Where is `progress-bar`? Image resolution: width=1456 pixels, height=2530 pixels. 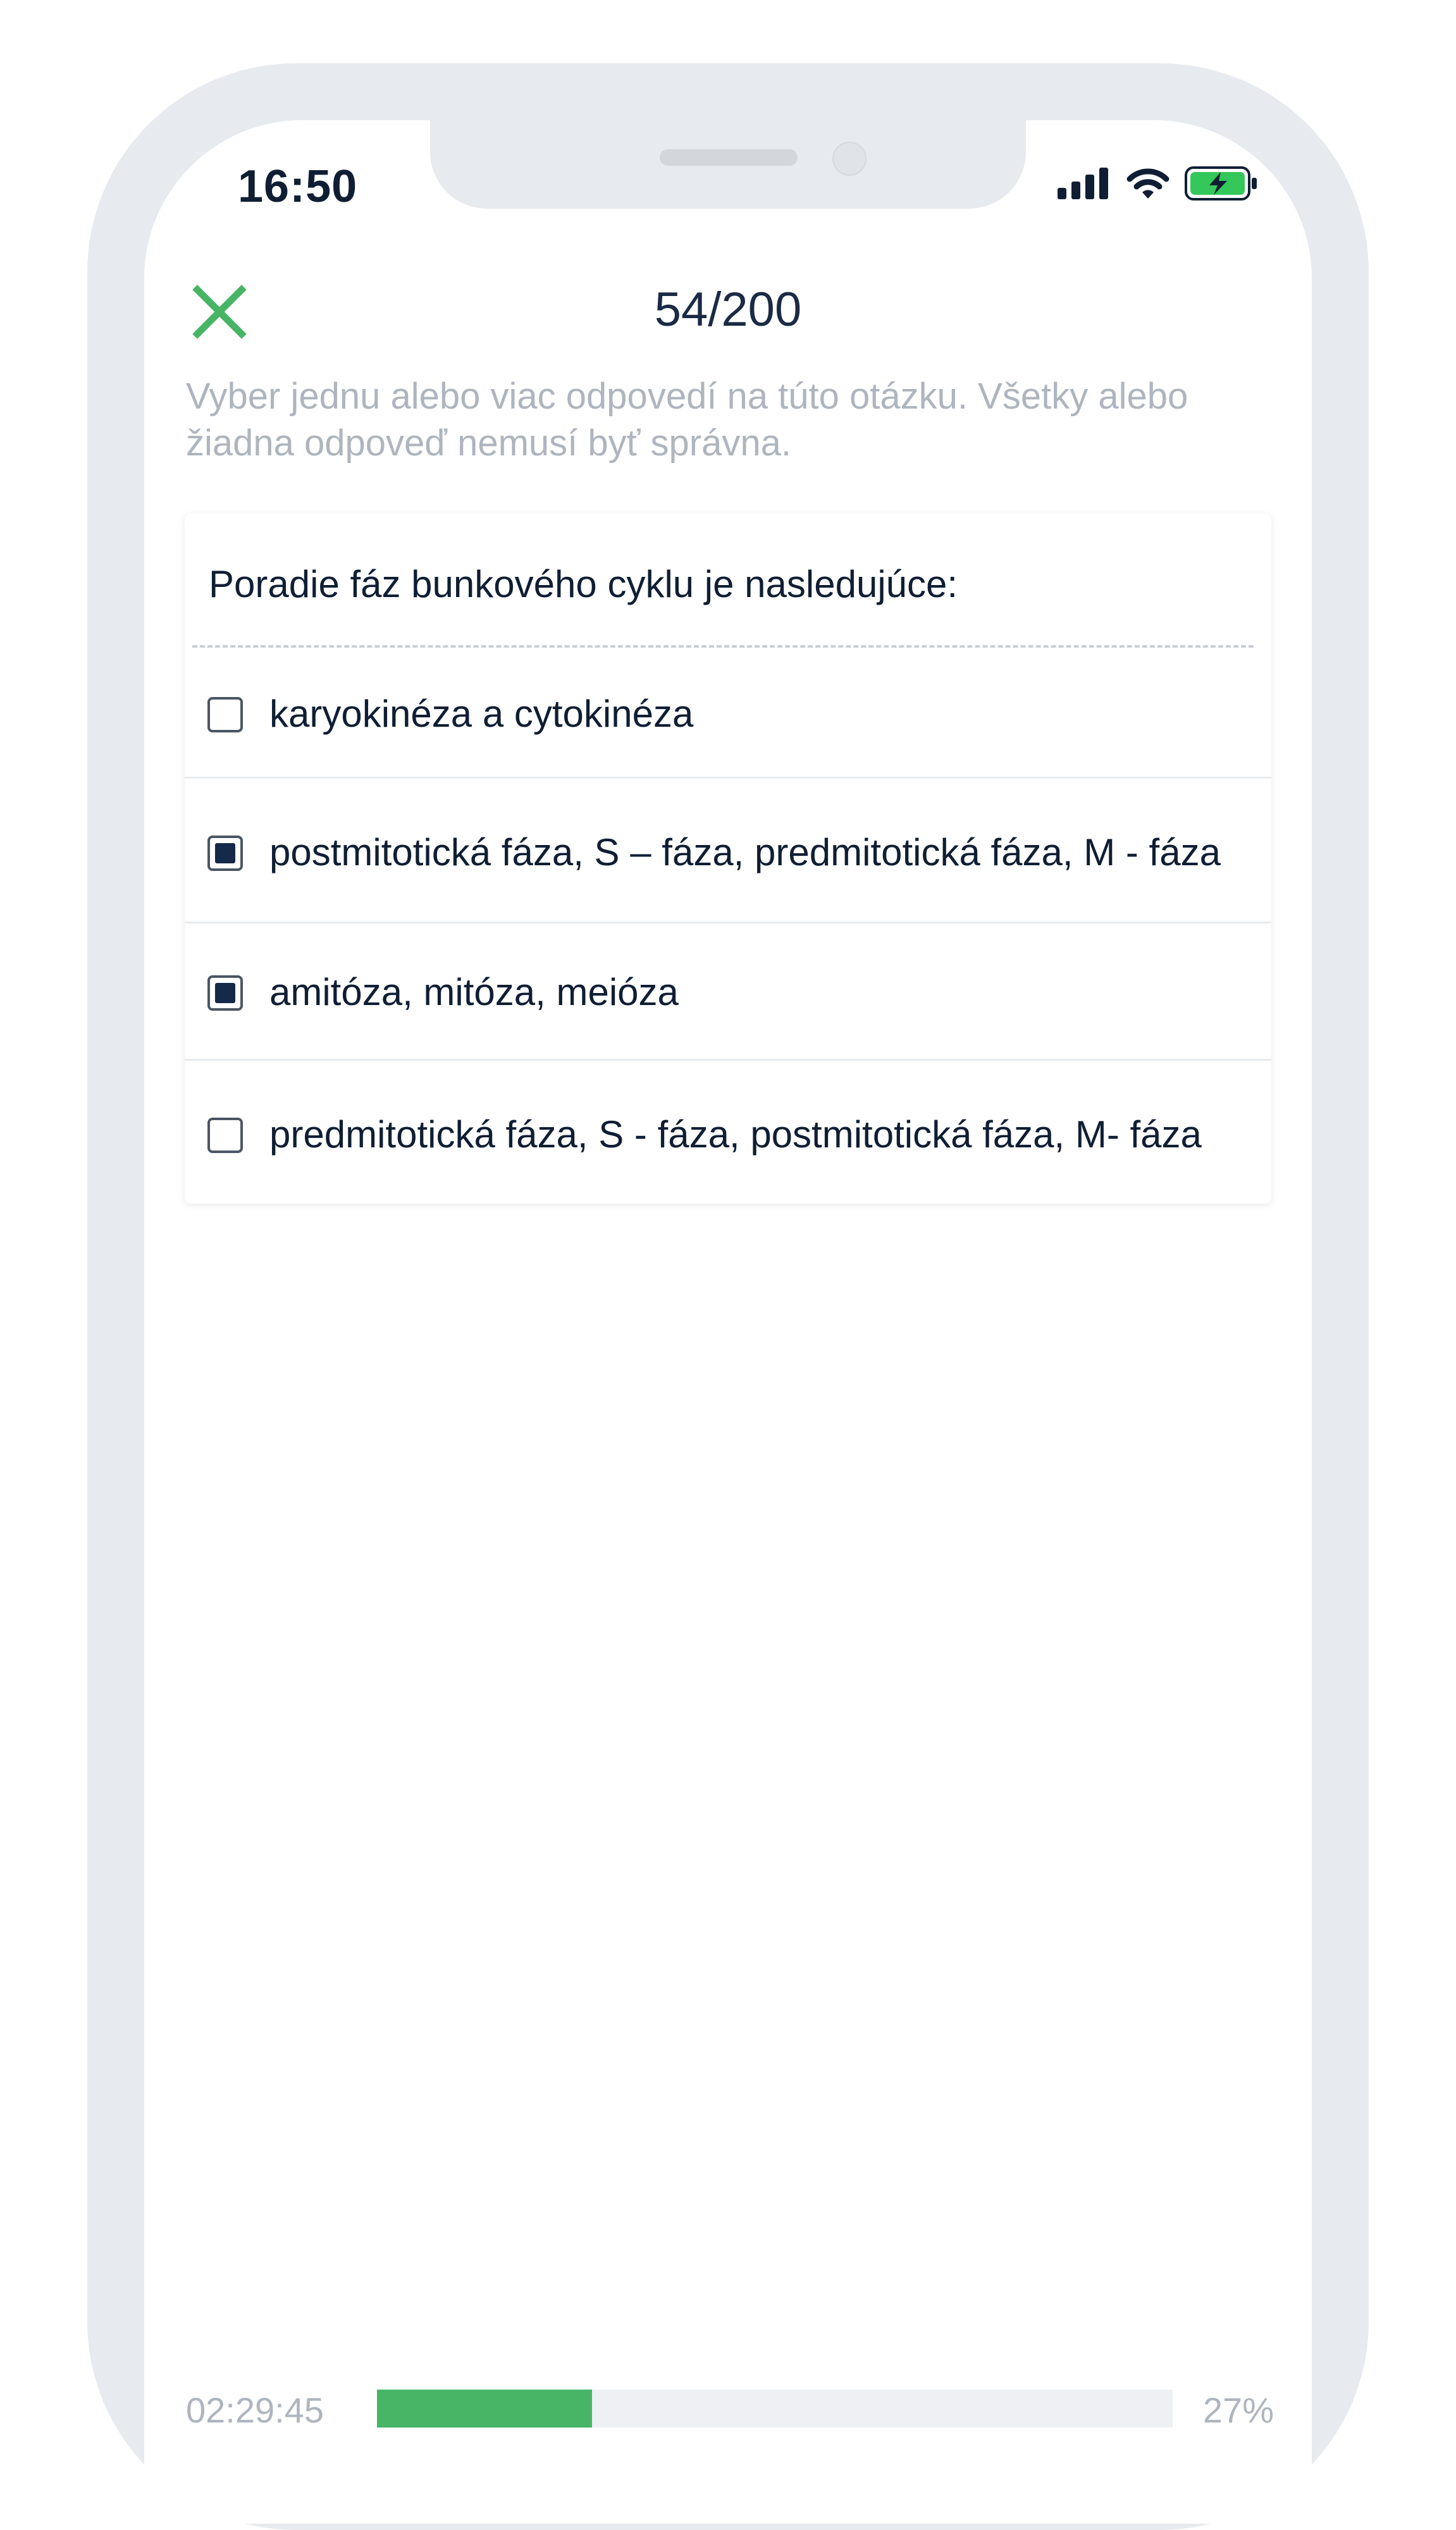
progress-bar is located at coordinates (775, 2409).